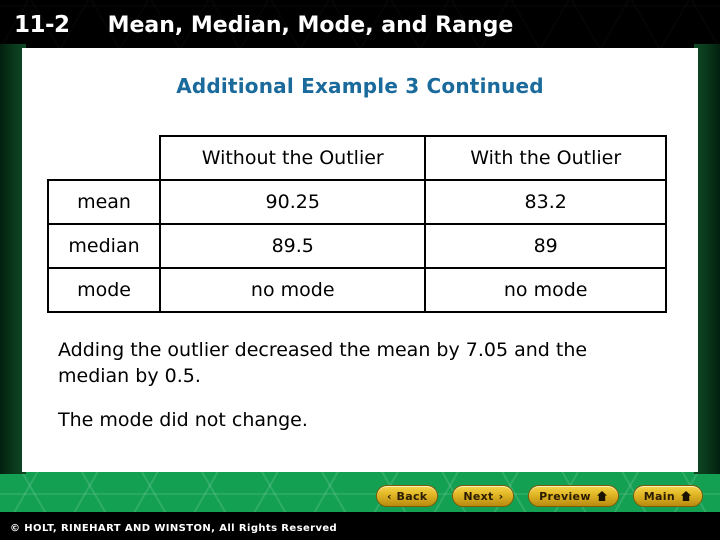  Describe the element at coordinates (310, 25) in the screenshot. I see `page-title: Mean, Median, Mode, and Range` at that location.